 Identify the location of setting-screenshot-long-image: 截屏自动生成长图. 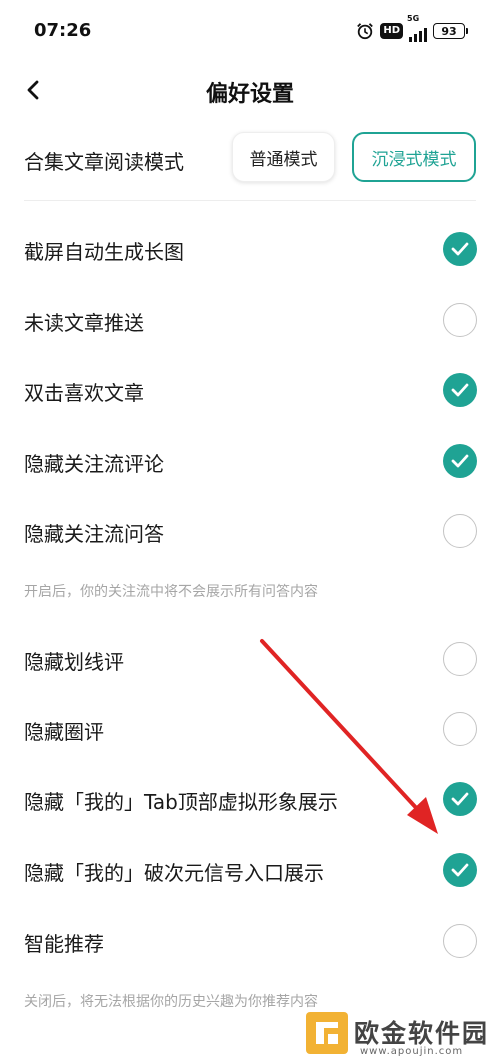
(250, 249).